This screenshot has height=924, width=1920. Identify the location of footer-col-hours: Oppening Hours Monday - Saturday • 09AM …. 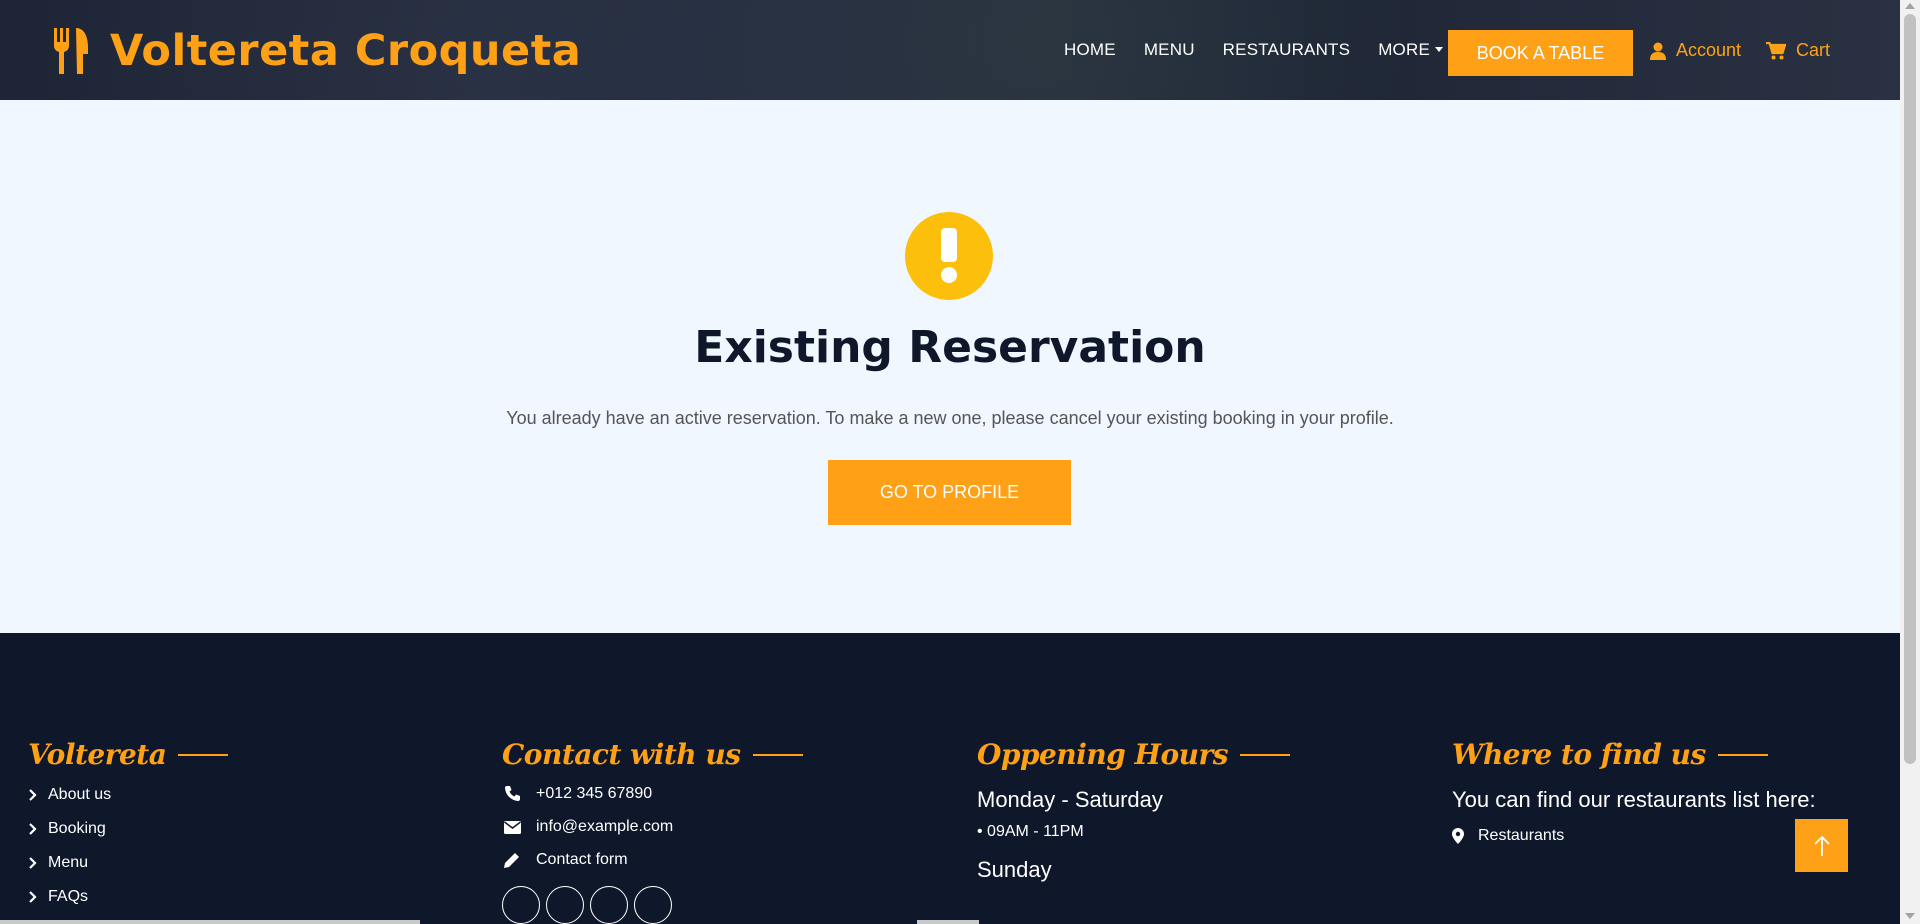
(1134, 810).